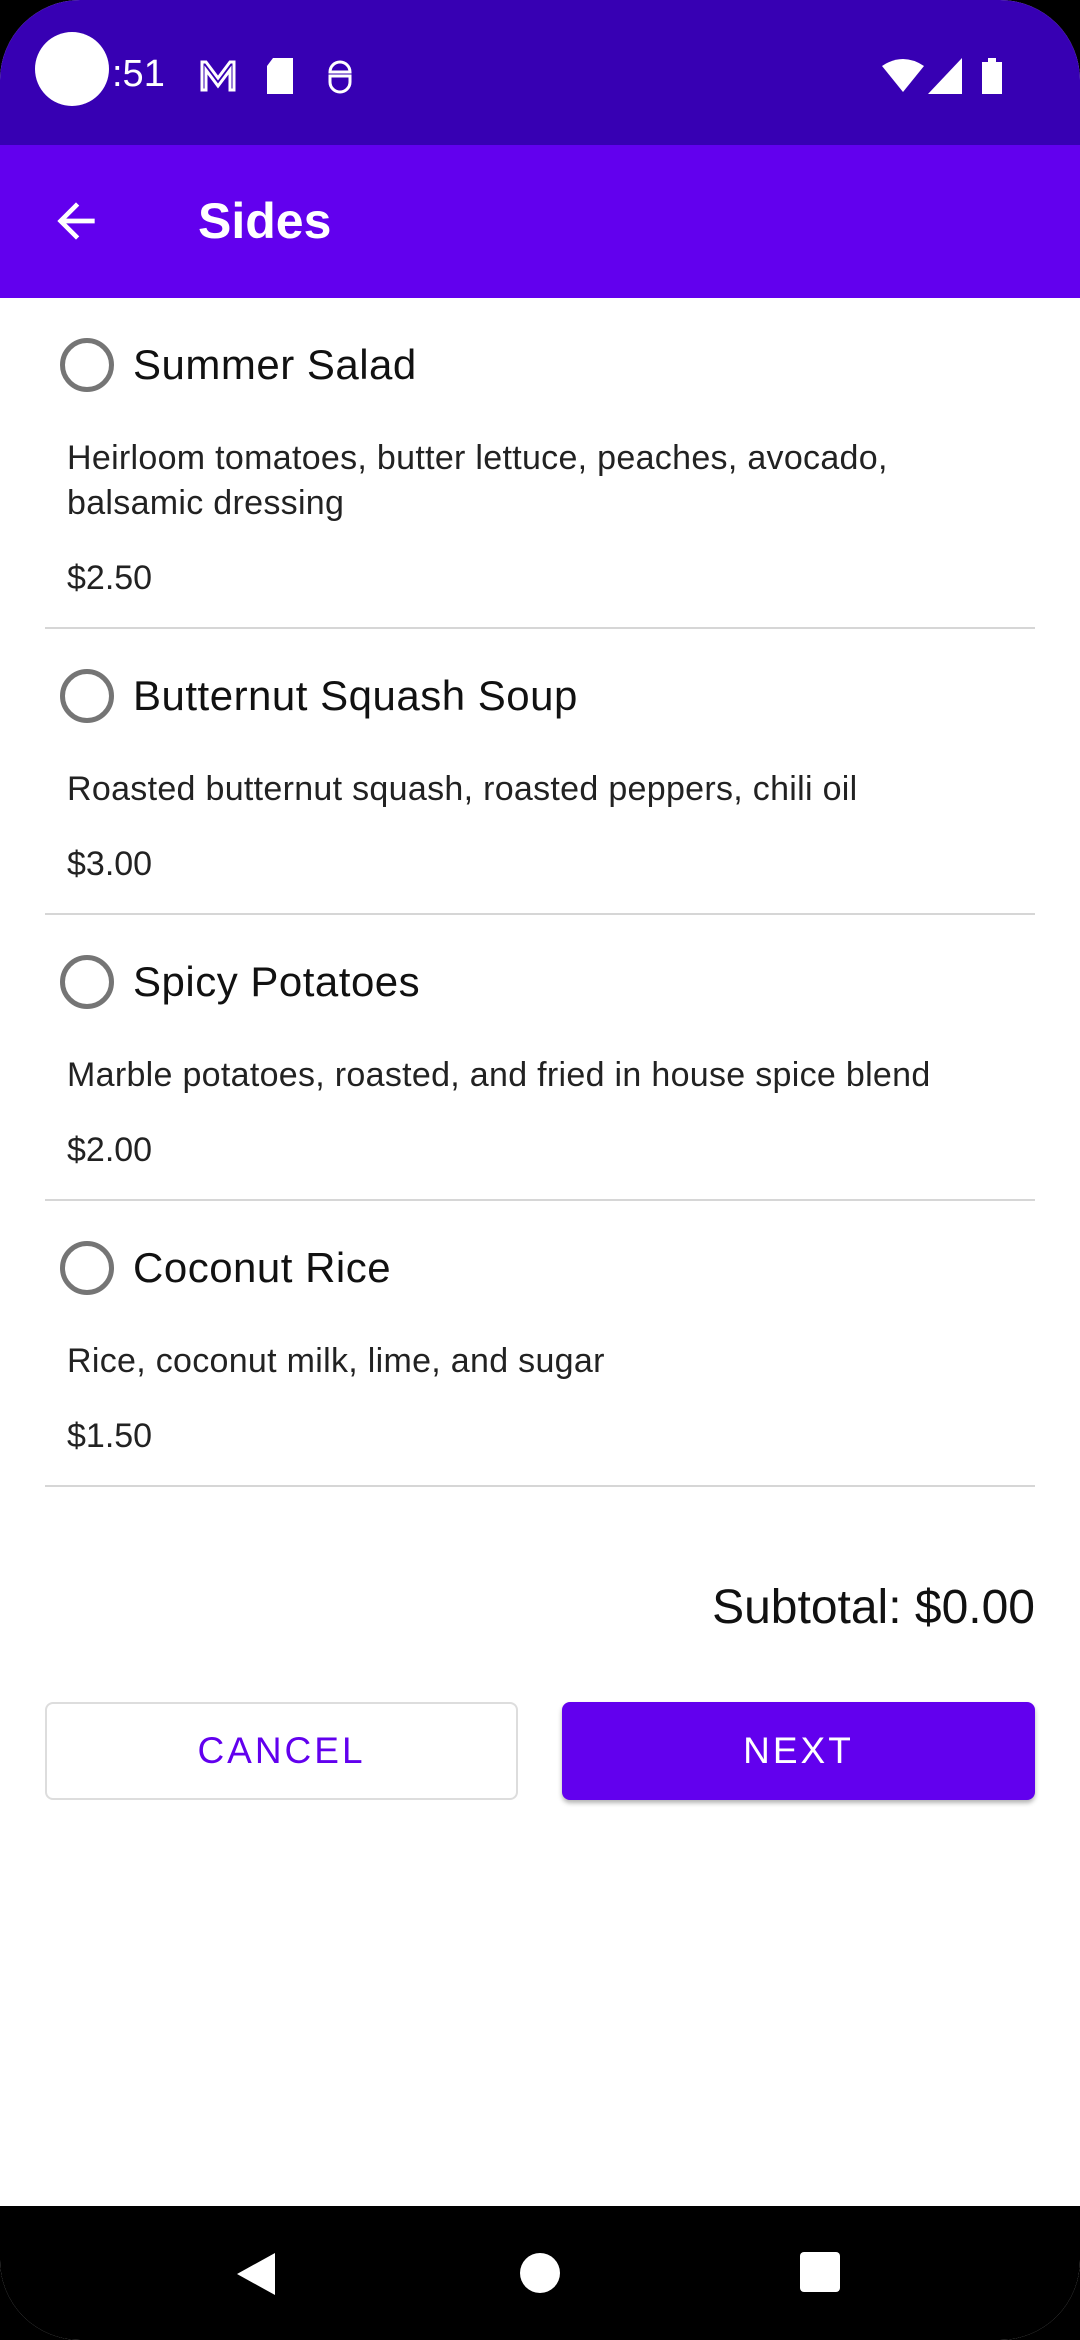 Image resolution: width=1080 pixels, height=2340 pixels. What do you see at coordinates (138, 74) in the screenshot?
I see `status-time: :51` at bounding box center [138, 74].